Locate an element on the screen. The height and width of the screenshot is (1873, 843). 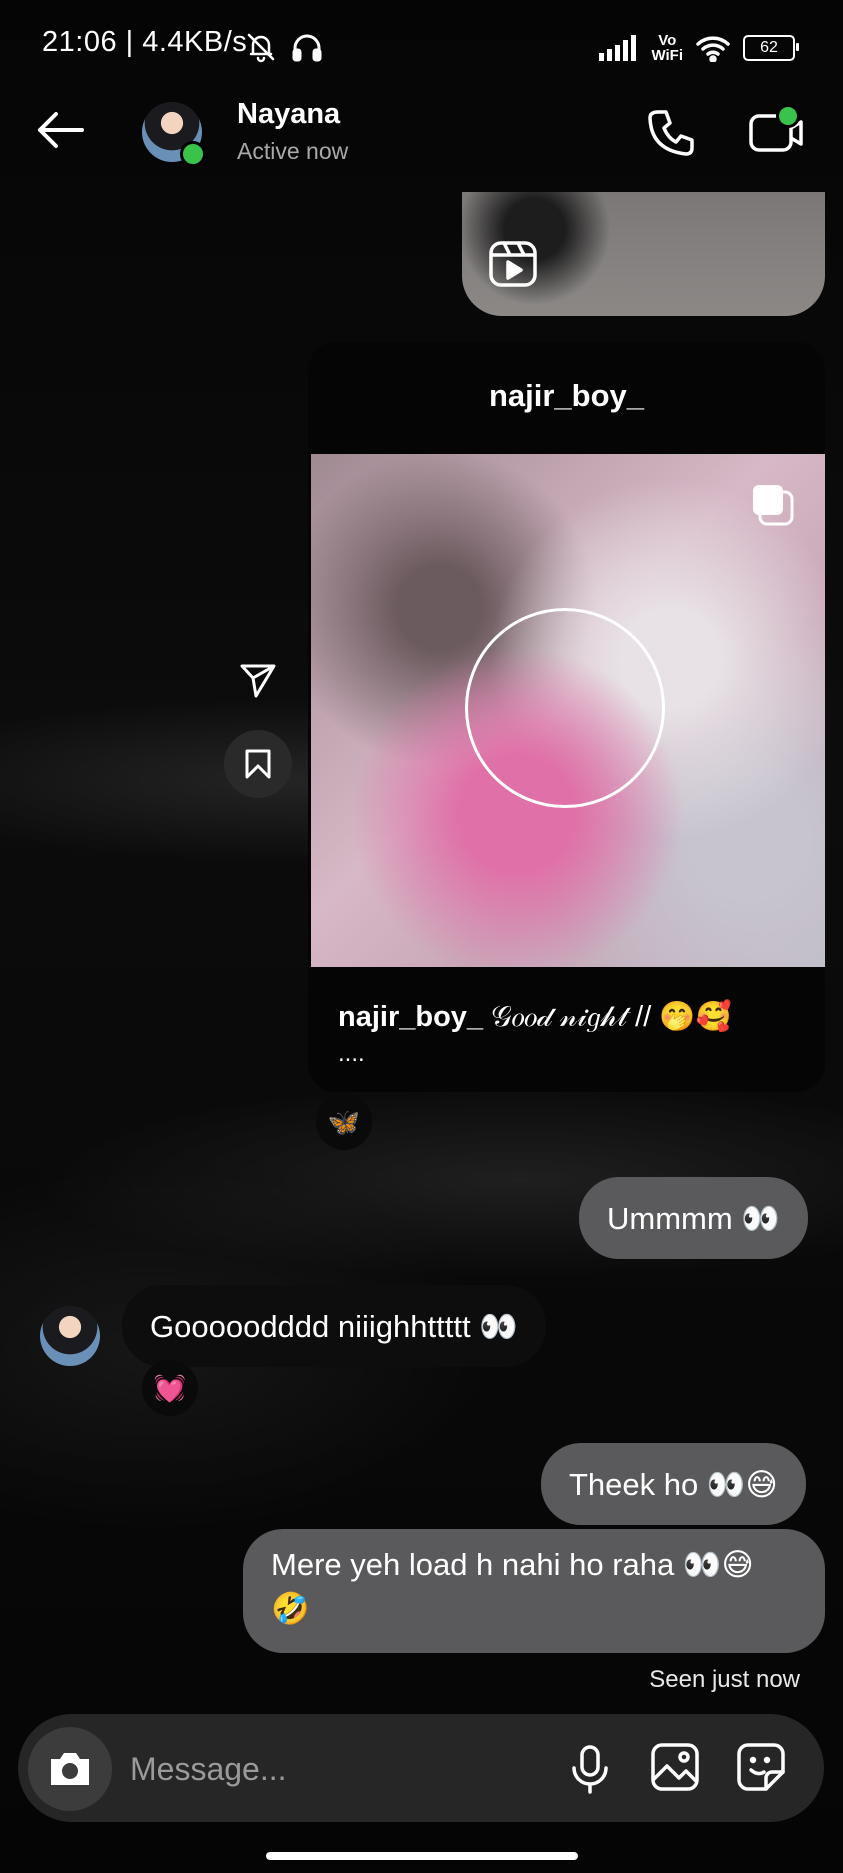
reel-thumbnail is located at coordinates (643, 254).